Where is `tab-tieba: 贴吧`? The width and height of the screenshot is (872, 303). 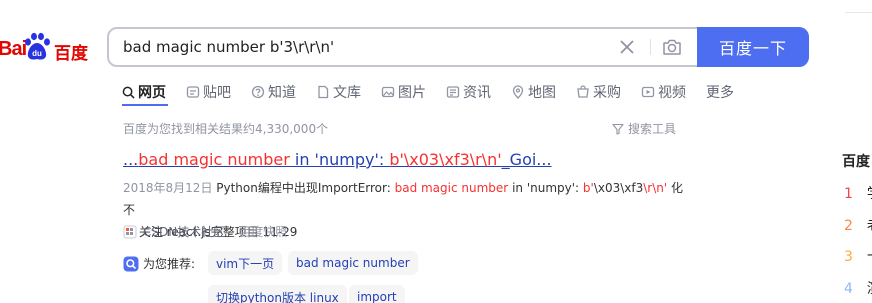
tab-tieba: 贴吧 is located at coordinates (208, 92).